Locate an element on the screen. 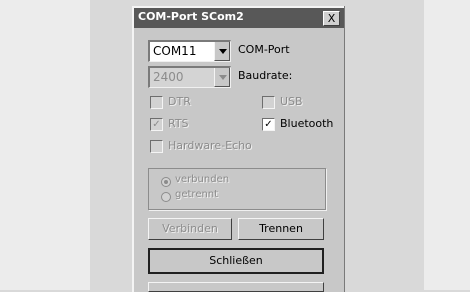 The height and width of the screenshot is (292, 470). close-window-button: X is located at coordinates (331, 18).